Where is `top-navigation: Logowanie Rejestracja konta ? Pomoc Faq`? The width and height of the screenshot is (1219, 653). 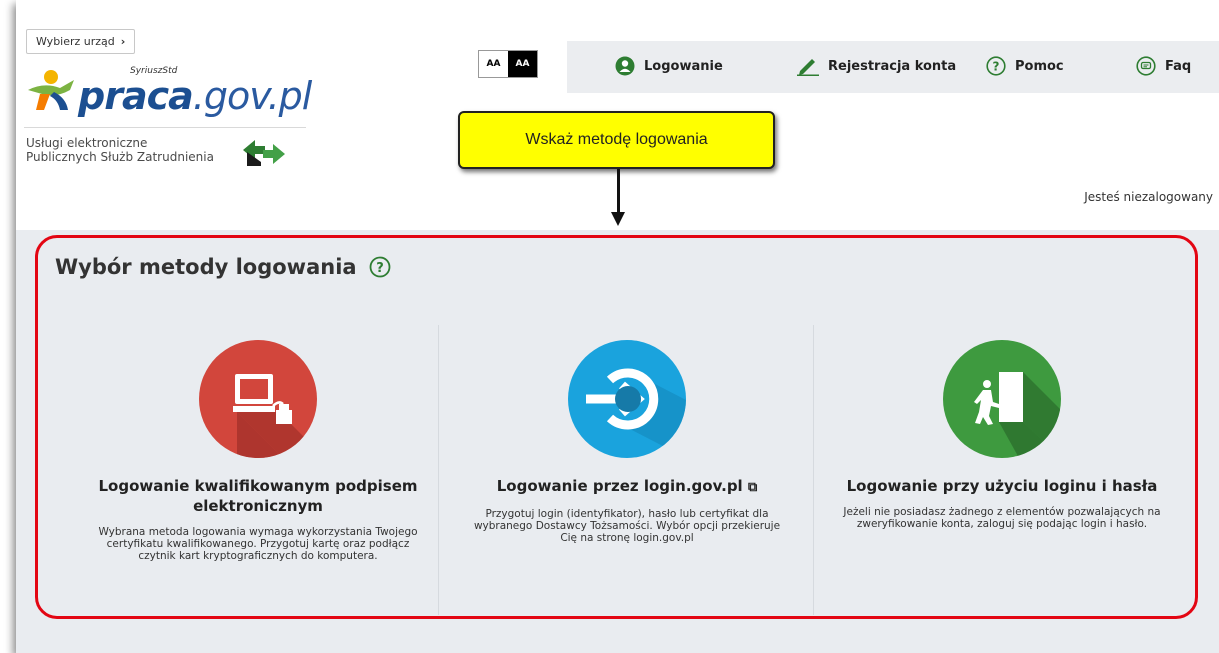 top-navigation: Logowanie Rejestracja konta ? Pomoc Faq is located at coordinates (893, 67).